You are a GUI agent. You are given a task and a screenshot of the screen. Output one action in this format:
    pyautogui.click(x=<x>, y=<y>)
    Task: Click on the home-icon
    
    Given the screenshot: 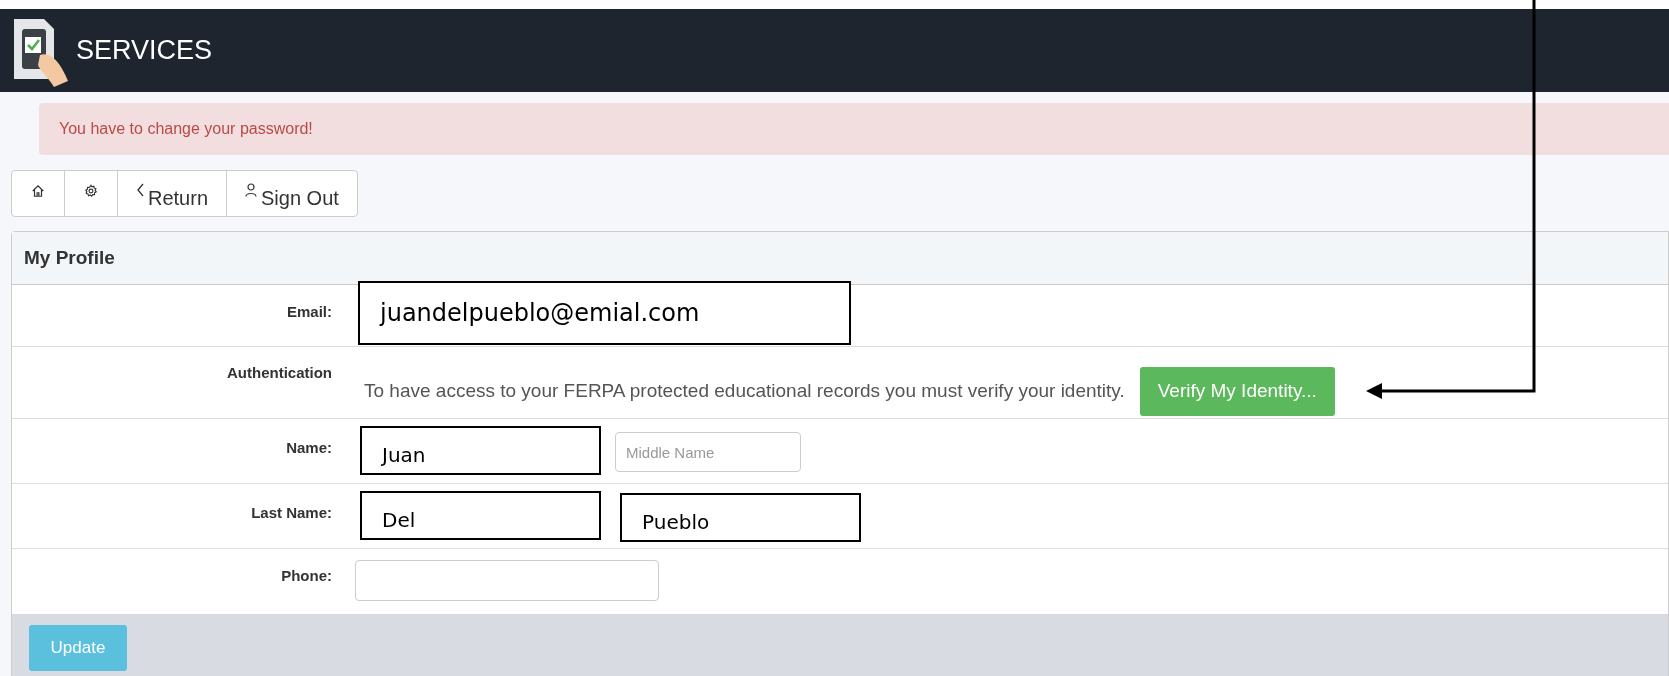 What is the action you would take?
    pyautogui.click(x=38, y=191)
    